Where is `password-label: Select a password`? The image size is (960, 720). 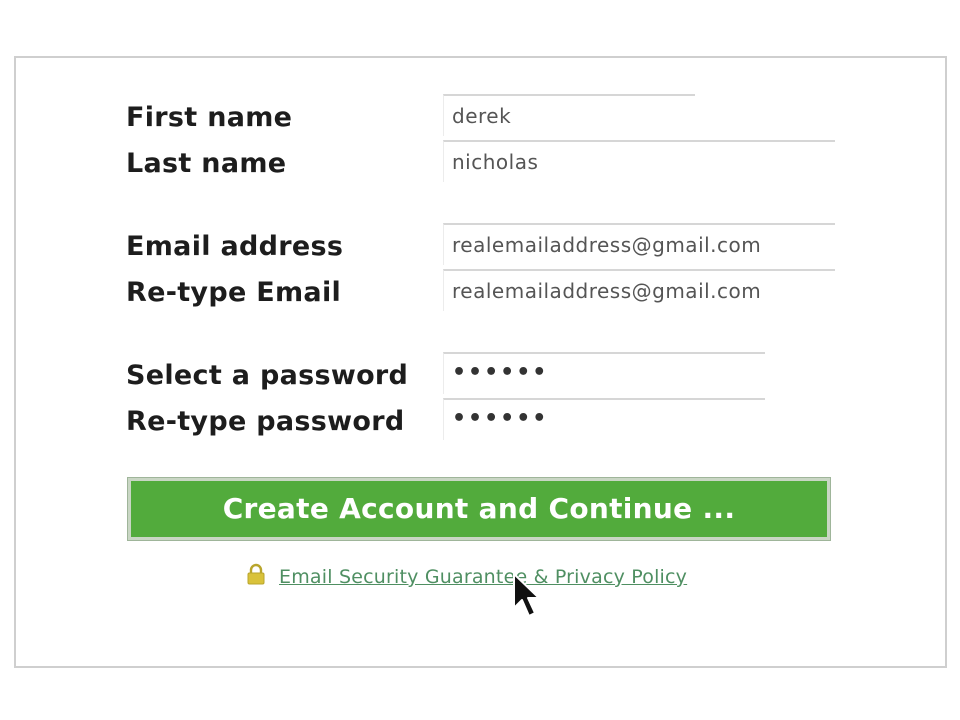
password-label: Select a password is located at coordinates (267, 375).